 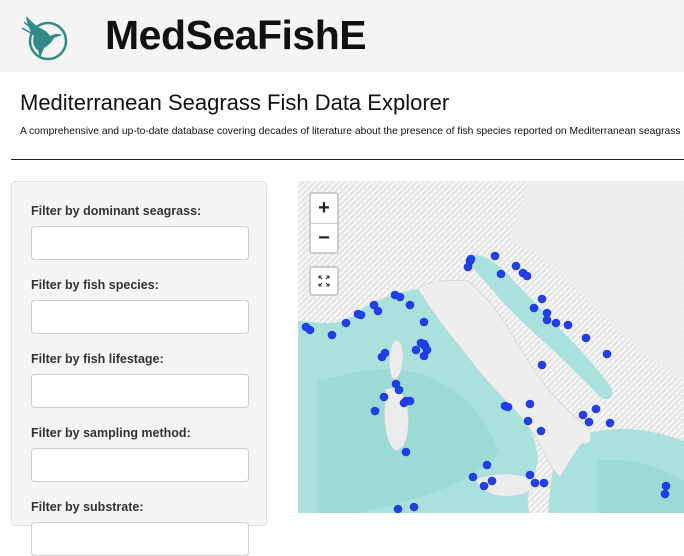 What do you see at coordinates (116, 211) in the screenshot?
I see `filter-label: Filter by dominant seagrass:` at bounding box center [116, 211].